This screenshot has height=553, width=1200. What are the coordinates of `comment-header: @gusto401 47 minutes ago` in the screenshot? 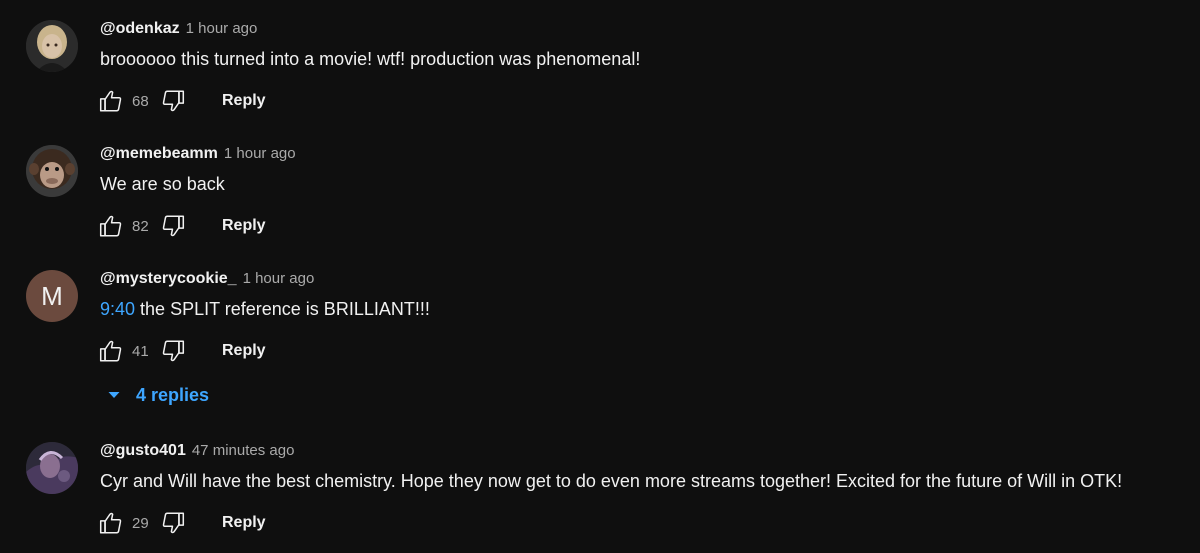 It's located at (197, 453).